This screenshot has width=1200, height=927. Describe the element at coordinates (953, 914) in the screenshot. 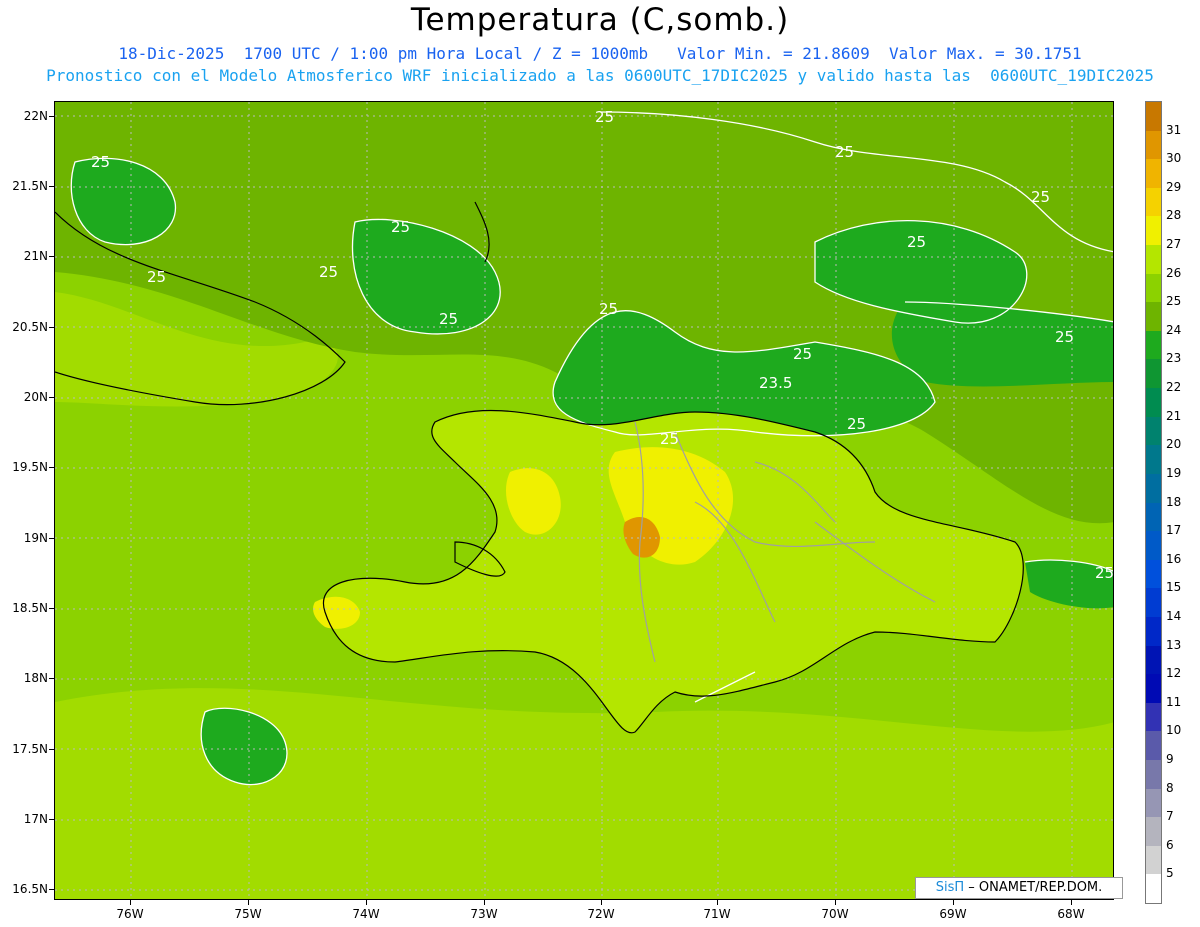

I see `lon-label: 69W` at that location.